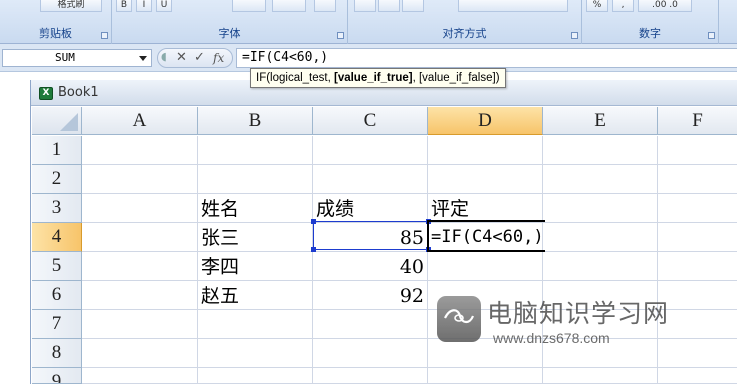  Describe the element at coordinates (711, 35) in the screenshot. I see `number-launcher-icon` at that location.